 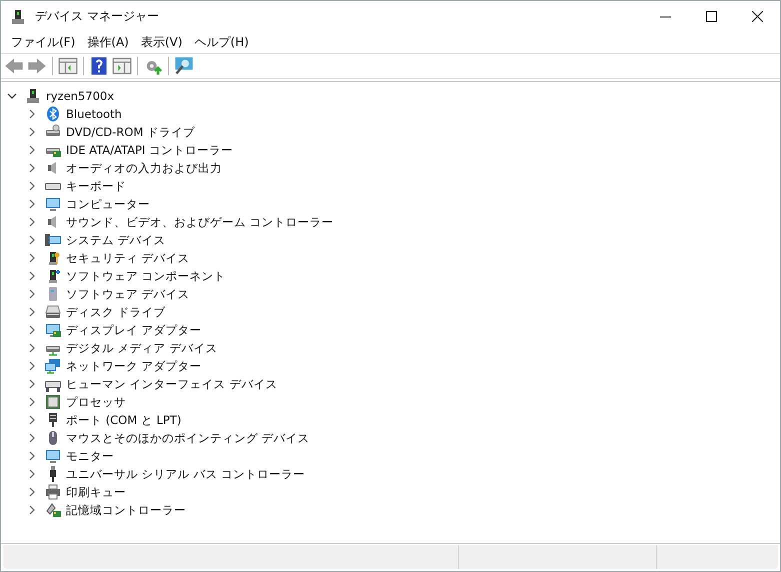 I want to click on drive-icon, so click(x=53, y=312).